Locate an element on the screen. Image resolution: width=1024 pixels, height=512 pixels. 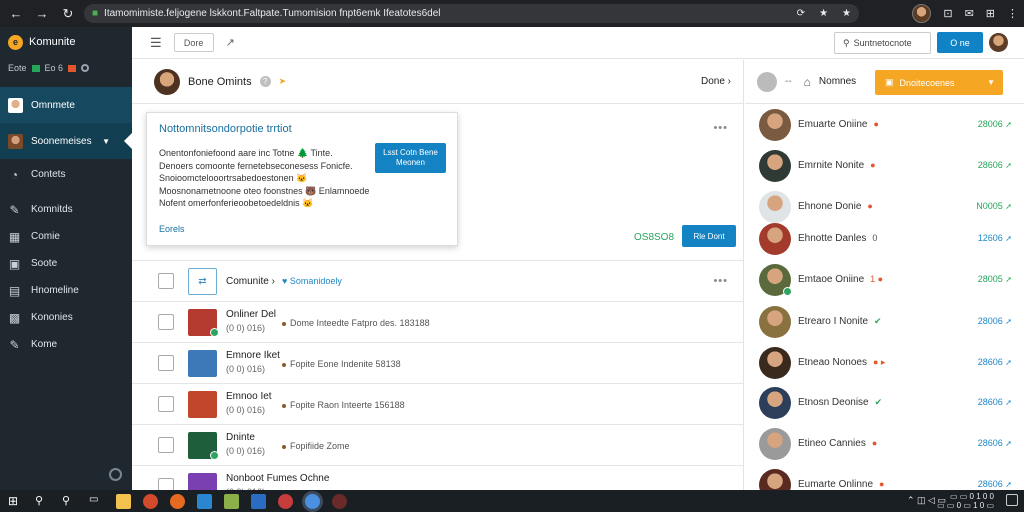
help-icon: ? is located at coordinates (265, 81).